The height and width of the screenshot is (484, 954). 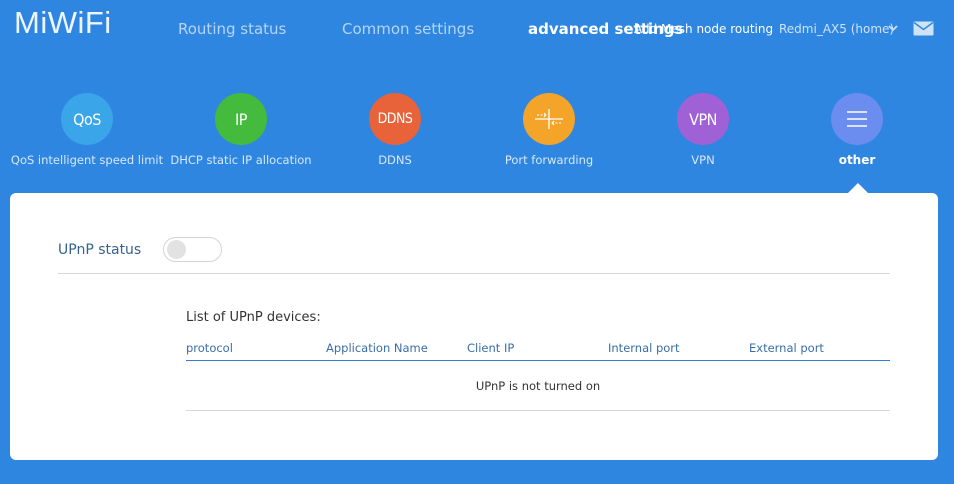 What do you see at coordinates (893, 28) in the screenshot?
I see `chevron-down-icon` at bounding box center [893, 28].